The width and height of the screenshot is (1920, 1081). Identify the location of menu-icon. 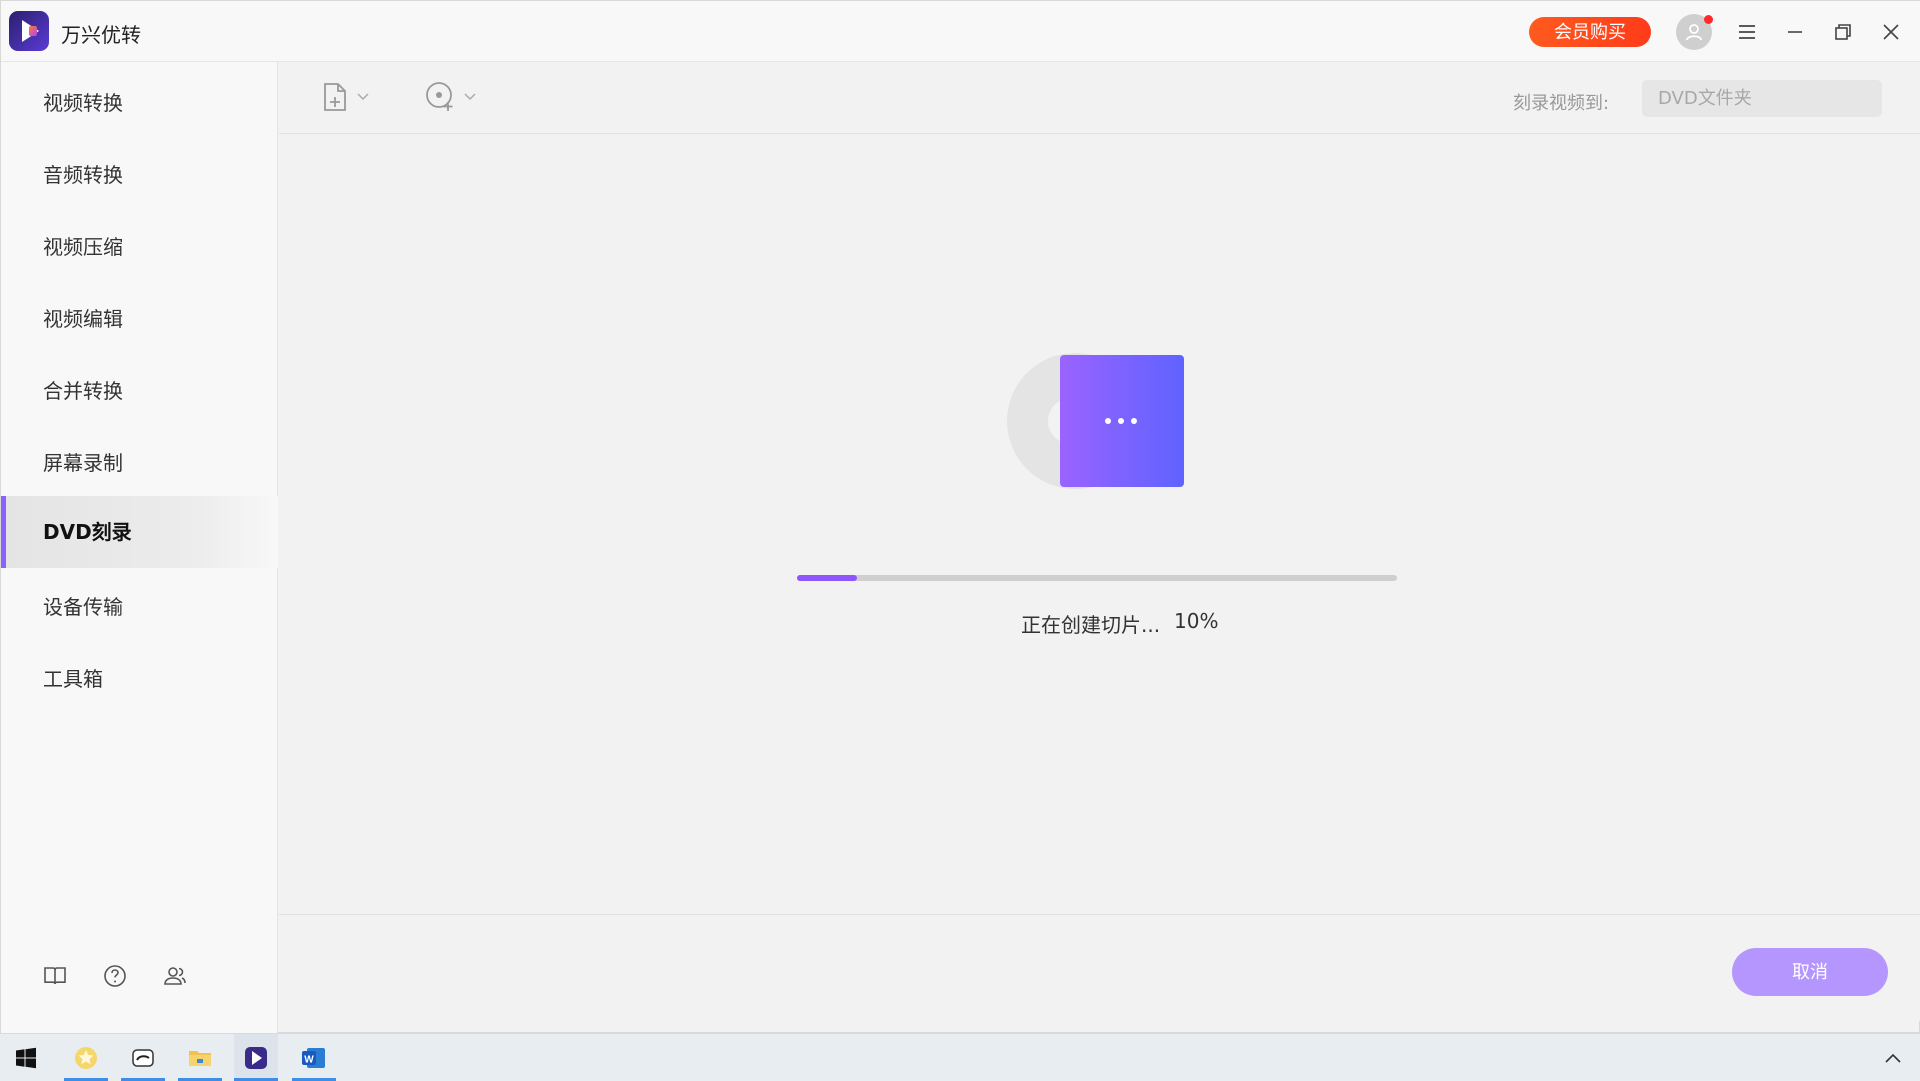
(1747, 32).